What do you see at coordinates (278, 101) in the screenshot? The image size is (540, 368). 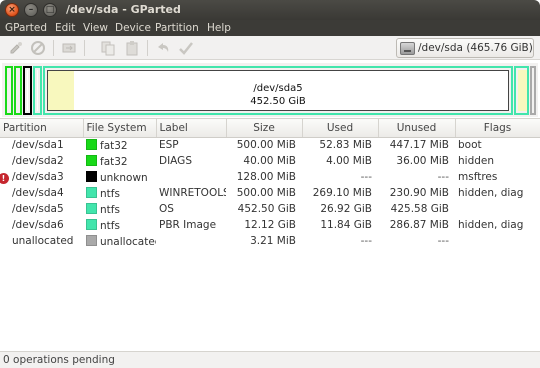 I see `diskmap-selected-size: 452.50 GiB` at bounding box center [278, 101].